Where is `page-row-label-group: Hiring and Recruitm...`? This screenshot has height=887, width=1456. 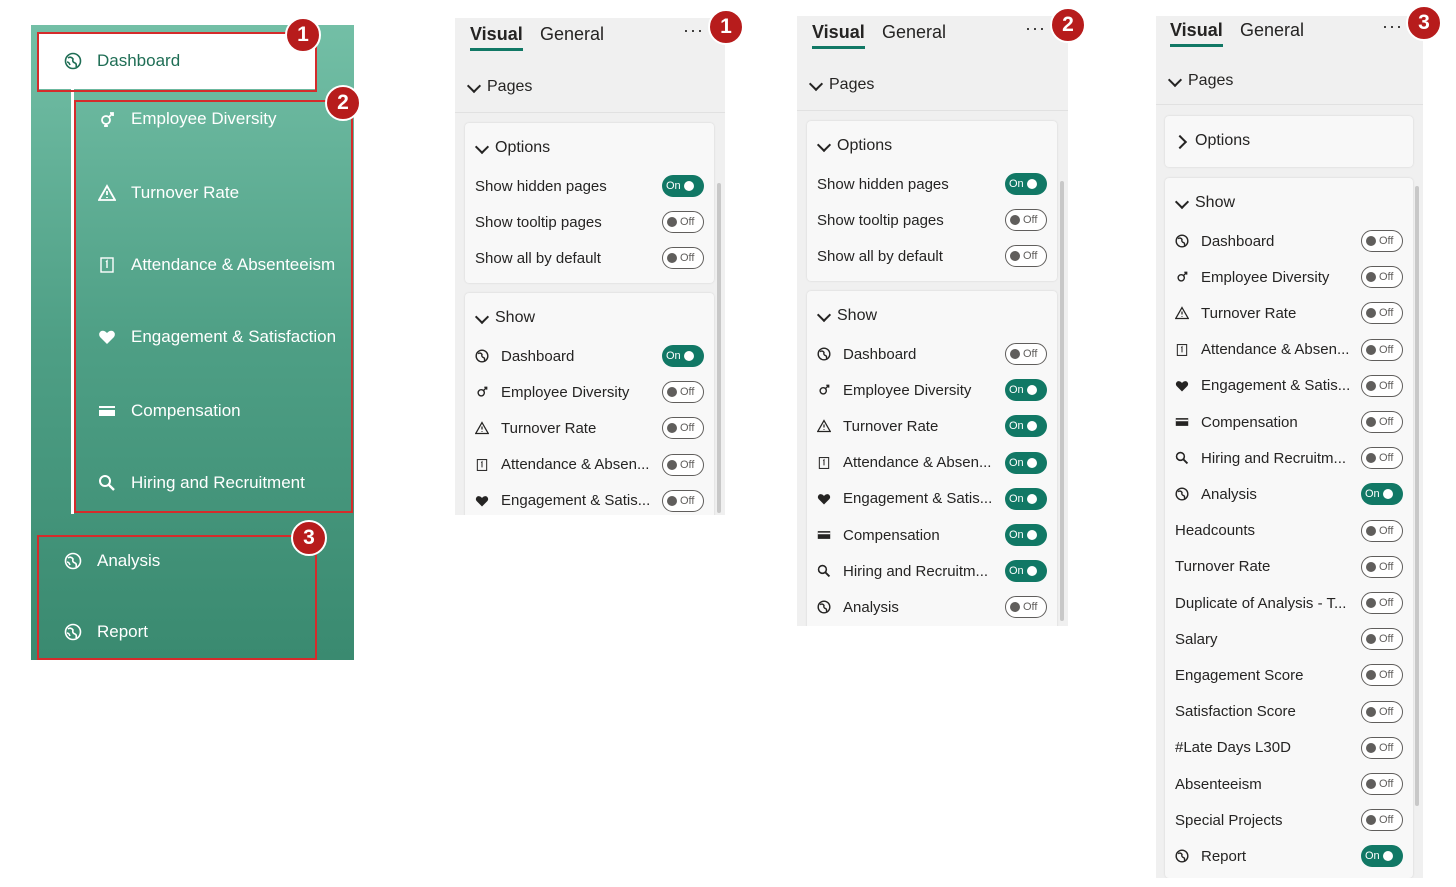
page-row-label-group: Hiring and Recruitm... is located at coordinates (1268, 458).